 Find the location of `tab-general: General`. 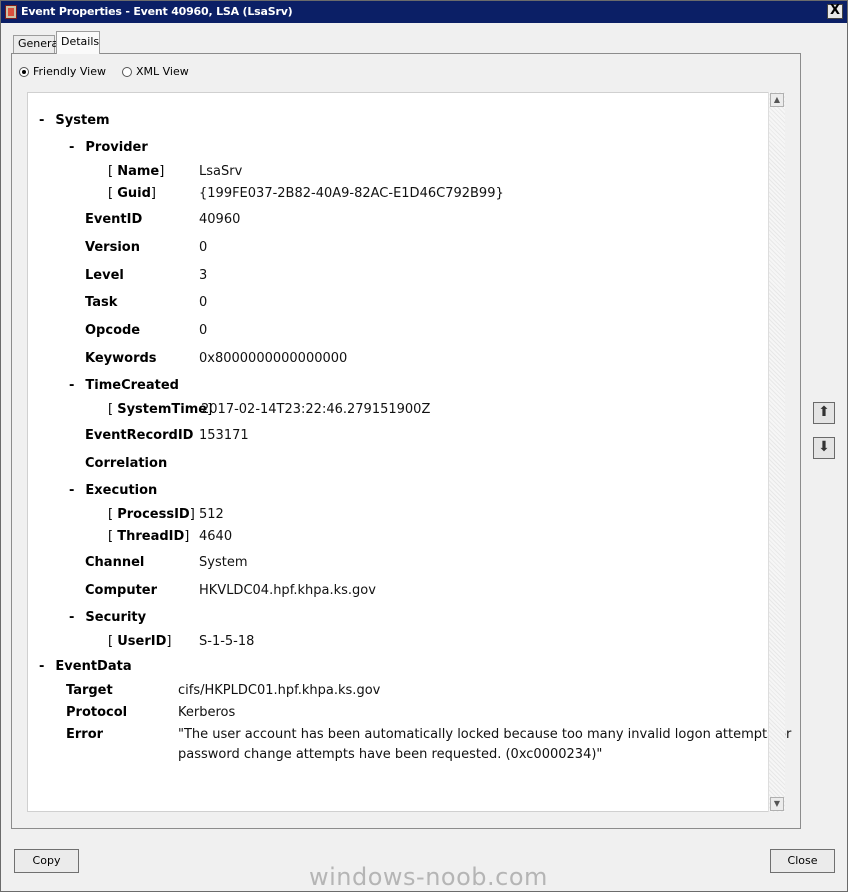

tab-general: General is located at coordinates (37, 44).